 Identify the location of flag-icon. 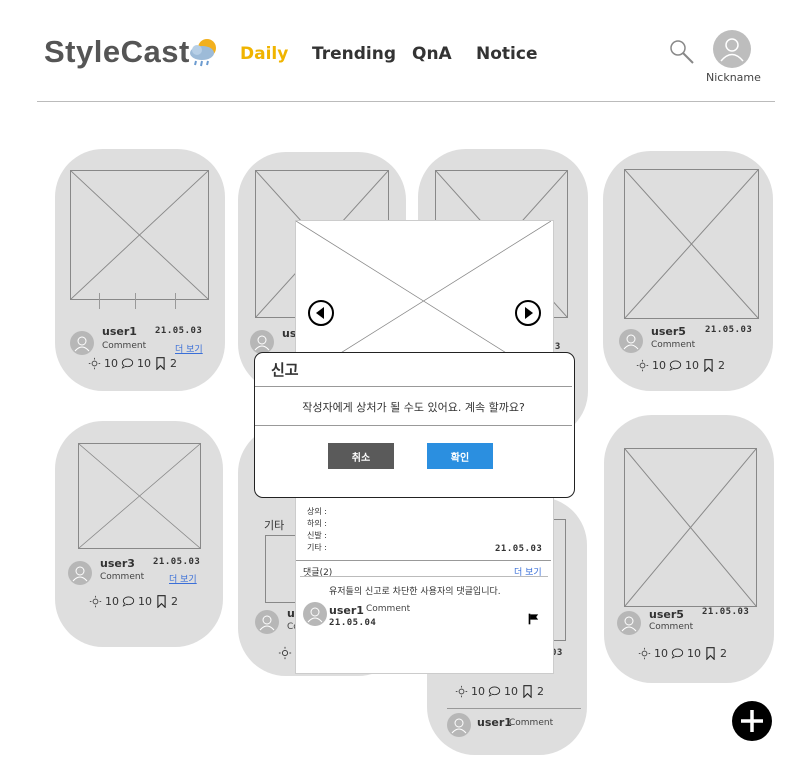
(533, 619).